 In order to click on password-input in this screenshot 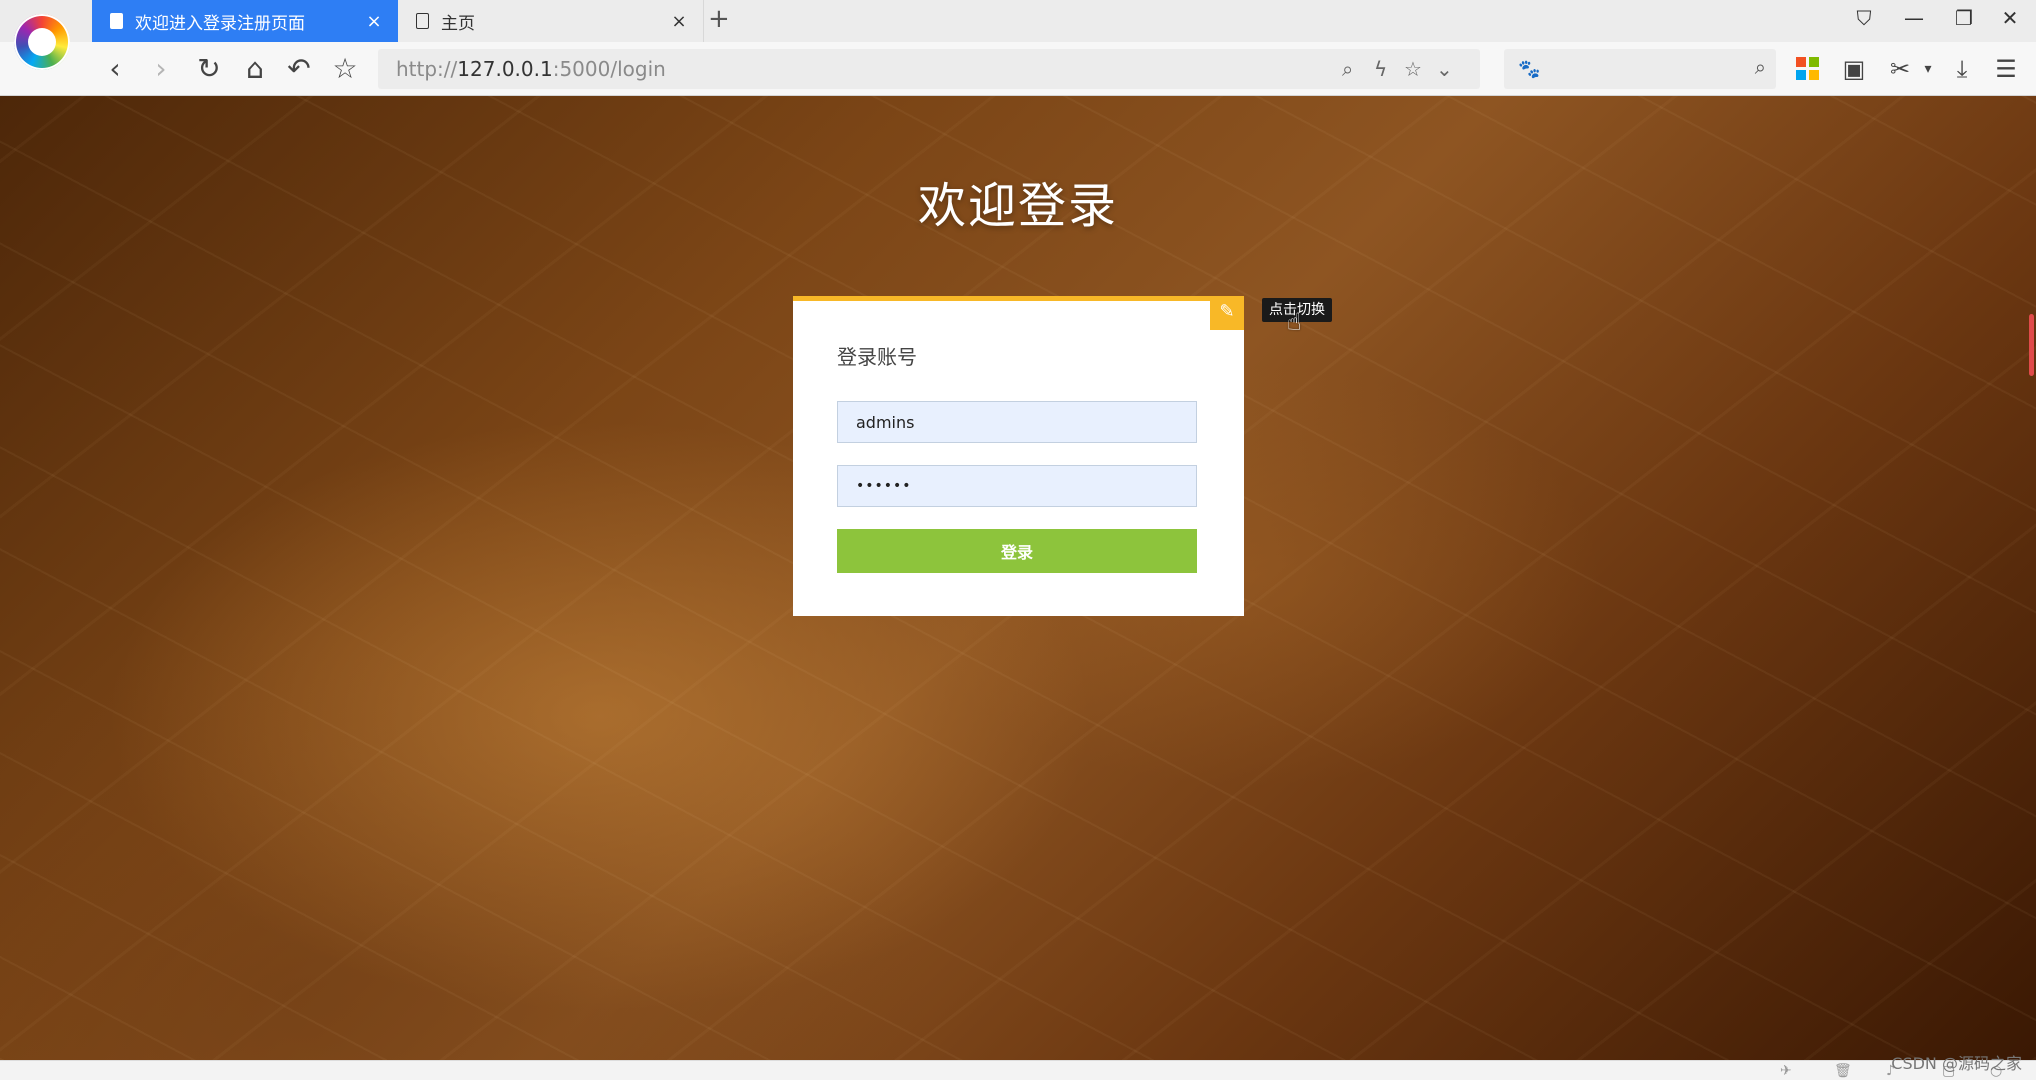, I will do `click(1017, 486)`.